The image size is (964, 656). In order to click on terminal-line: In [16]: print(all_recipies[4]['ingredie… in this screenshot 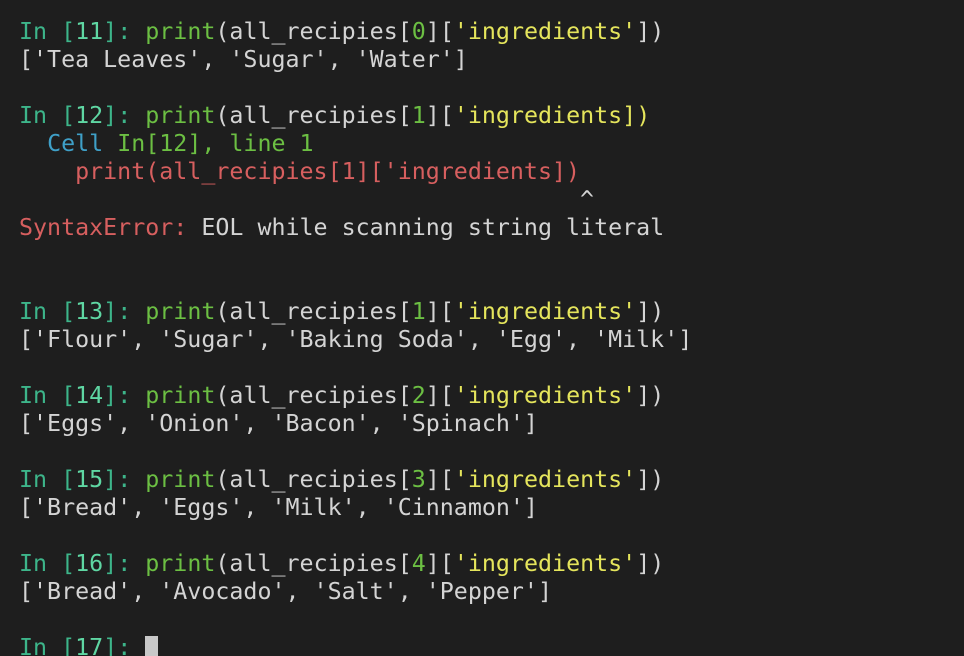, I will do `click(341, 564)`.